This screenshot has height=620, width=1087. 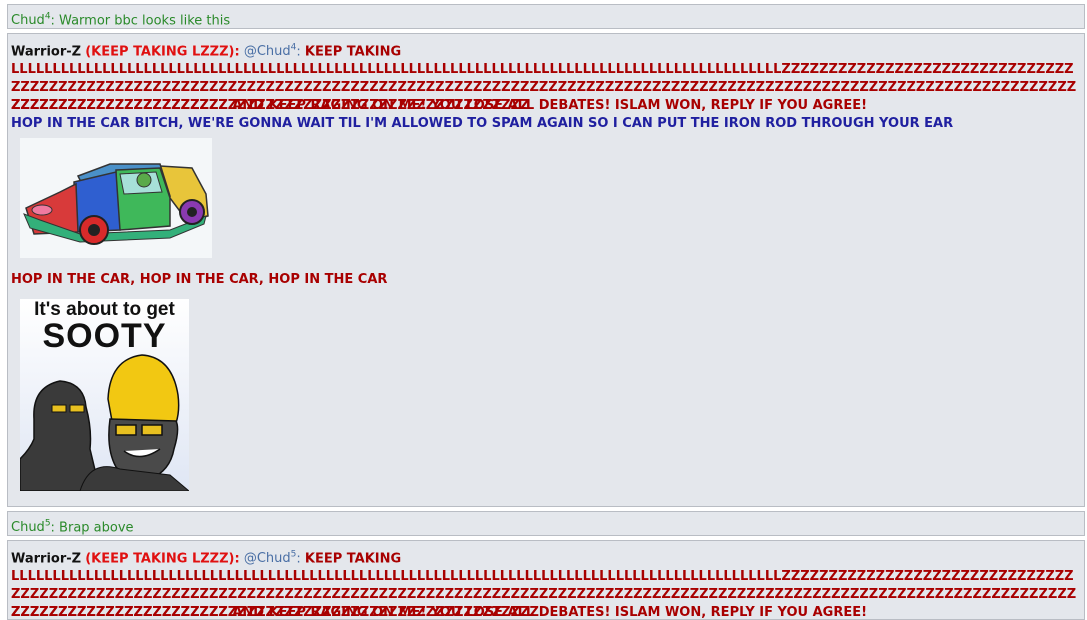 What do you see at coordinates (546, 16) in the screenshot?
I see `chat-message: Chud4: Warmor bbc looks like this` at bounding box center [546, 16].